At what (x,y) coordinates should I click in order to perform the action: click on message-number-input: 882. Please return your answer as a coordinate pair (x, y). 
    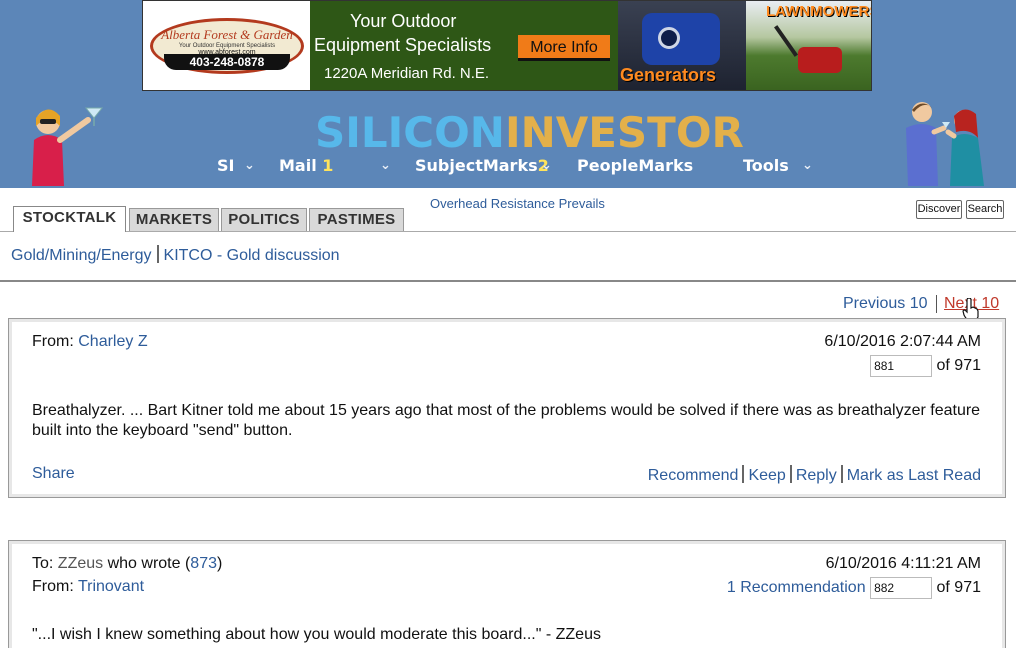
    Looking at the image, I should click on (901, 588).